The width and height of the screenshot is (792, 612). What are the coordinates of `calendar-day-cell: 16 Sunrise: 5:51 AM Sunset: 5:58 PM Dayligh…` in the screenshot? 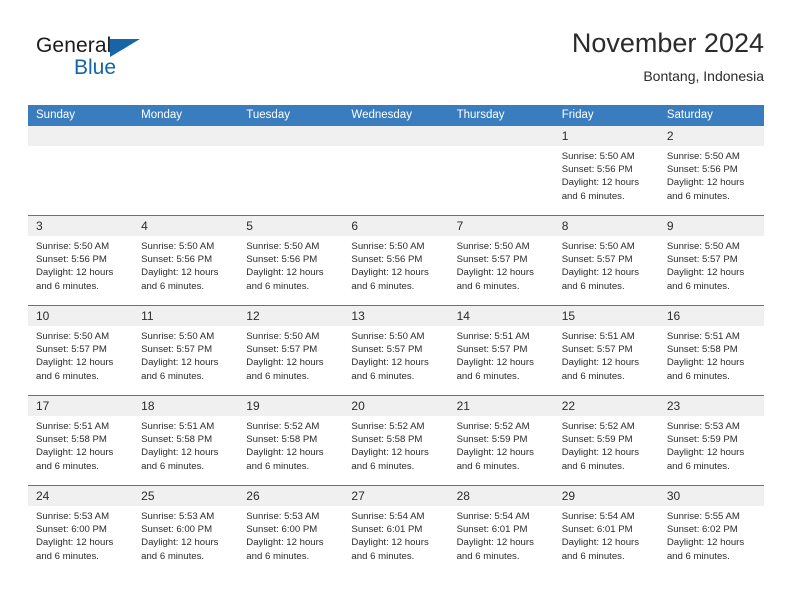 It's located at (711, 350).